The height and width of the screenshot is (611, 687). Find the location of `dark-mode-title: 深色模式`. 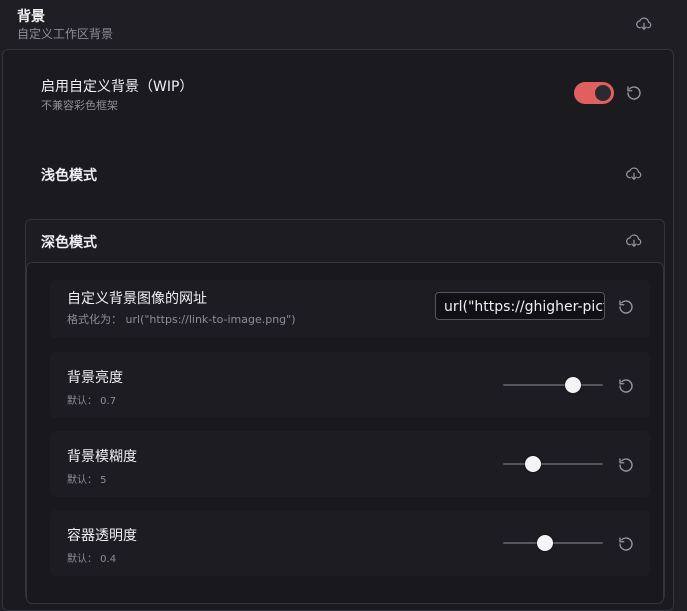

dark-mode-title: 深色模式 is located at coordinates (69, 243).